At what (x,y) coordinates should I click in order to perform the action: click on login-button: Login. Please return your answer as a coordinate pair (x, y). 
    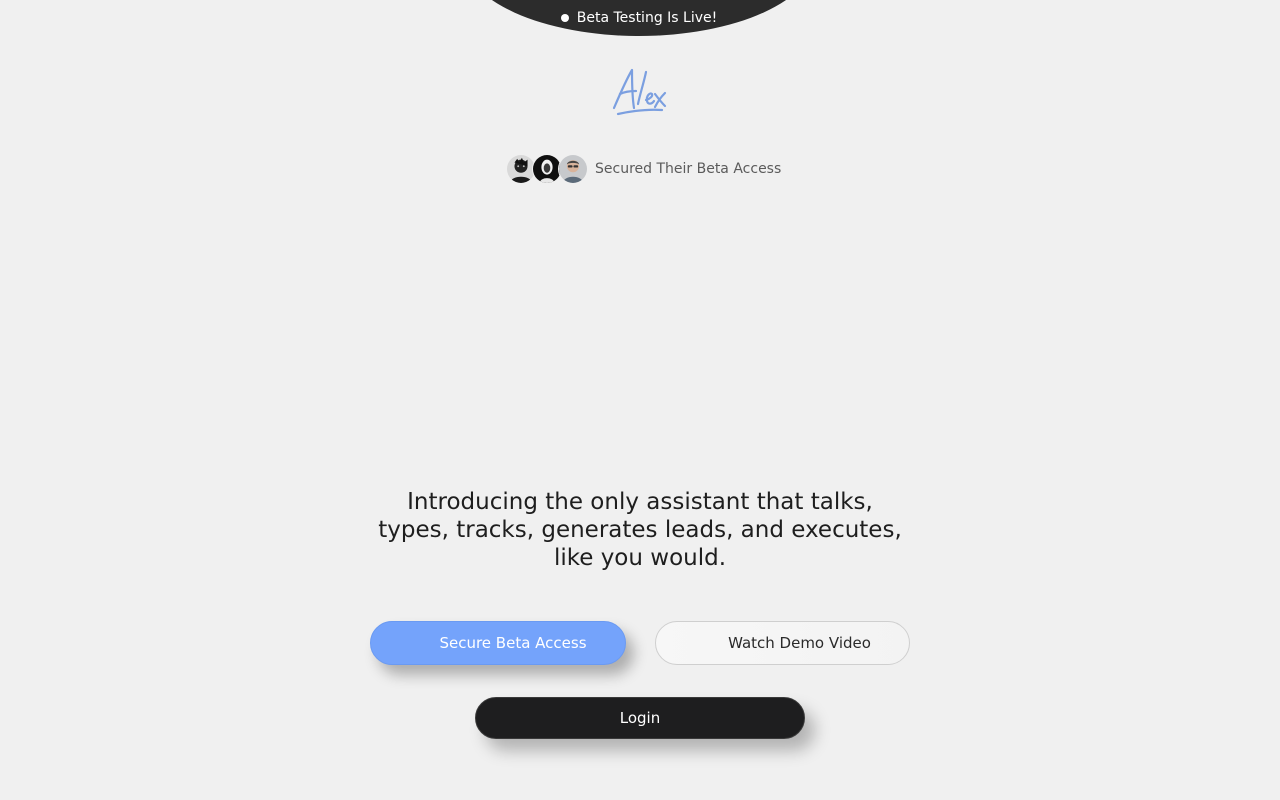
    Looking at the image, I should click on (640, 718).